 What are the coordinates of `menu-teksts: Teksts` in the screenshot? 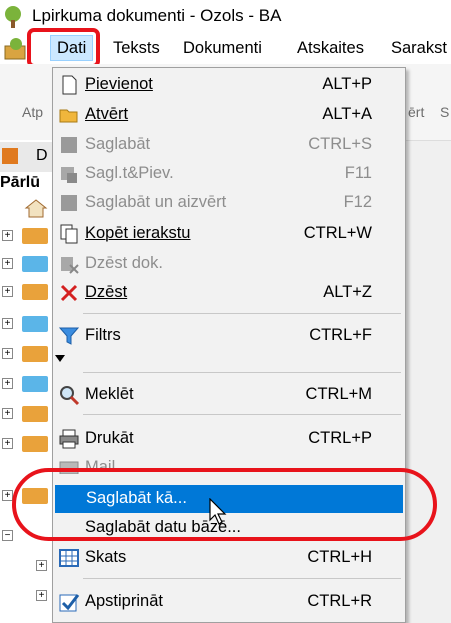 It's located at (136, 48).